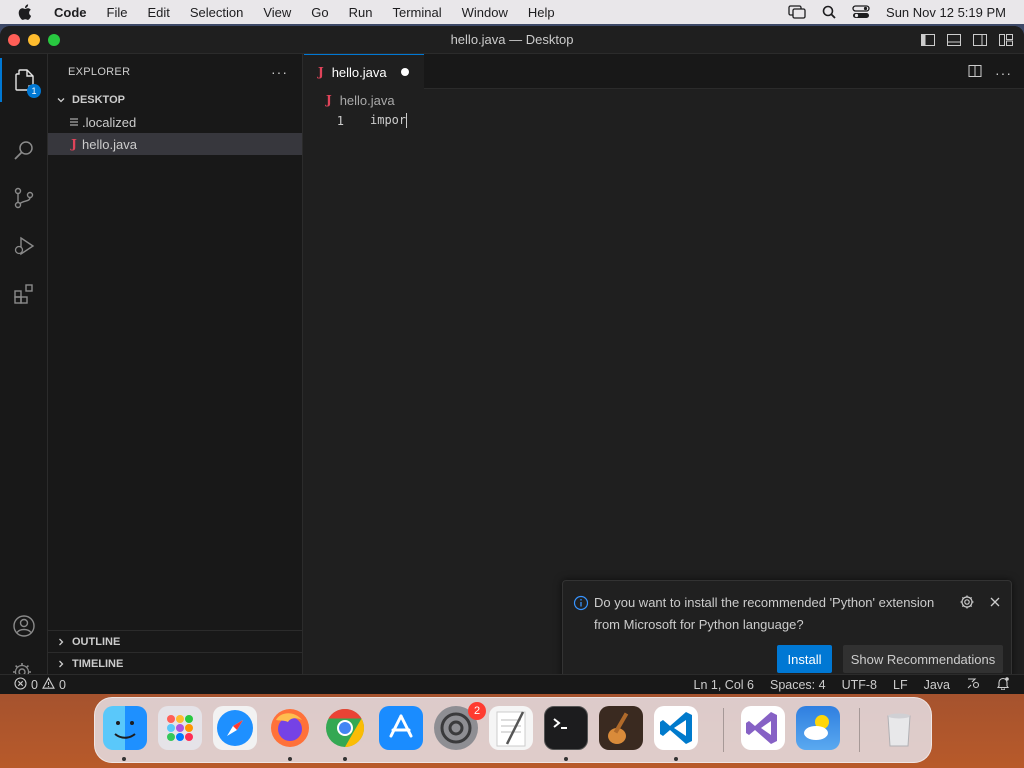 The height and width of the screenshot is (768, 1024). I want to click on activity-bar: 1, so click(24, 370).